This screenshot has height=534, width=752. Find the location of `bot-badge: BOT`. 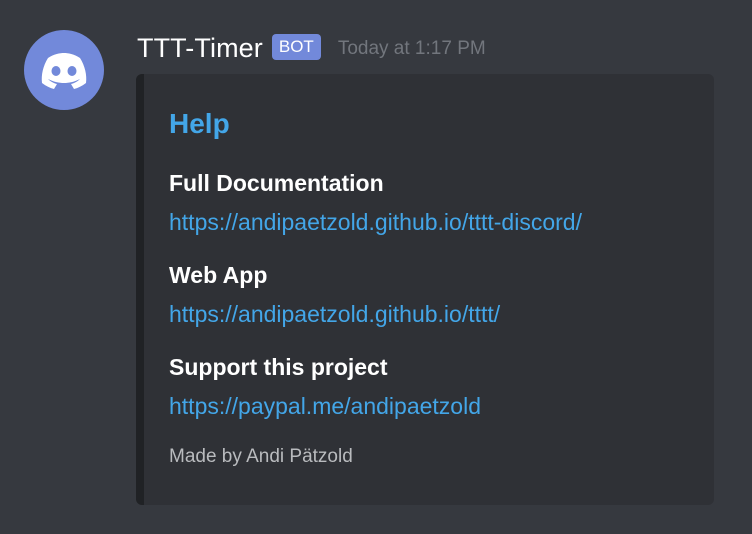

bot-badge: BOT is located at coordinates (296, 47).